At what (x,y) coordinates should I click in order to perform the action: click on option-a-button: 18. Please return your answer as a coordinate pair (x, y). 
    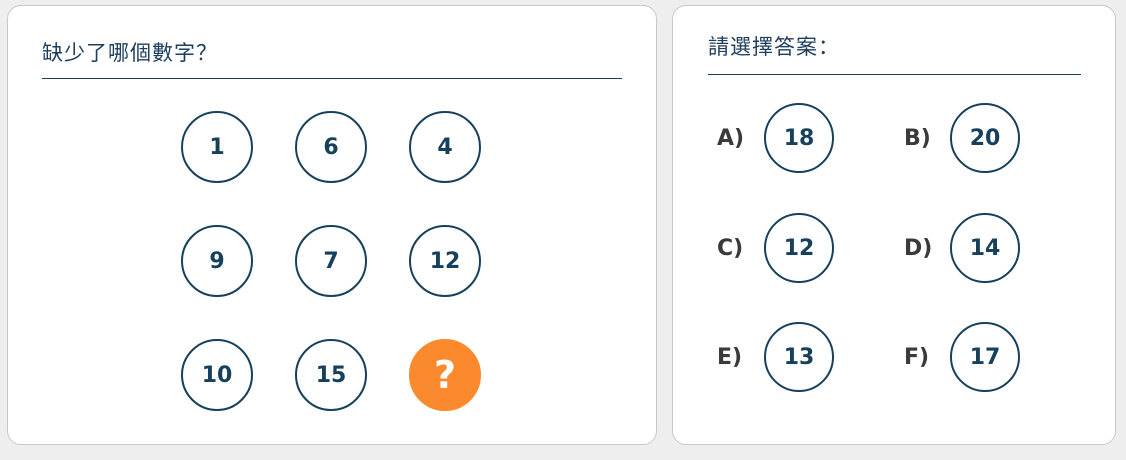
    Looking at the image, I should click on (799, 138).